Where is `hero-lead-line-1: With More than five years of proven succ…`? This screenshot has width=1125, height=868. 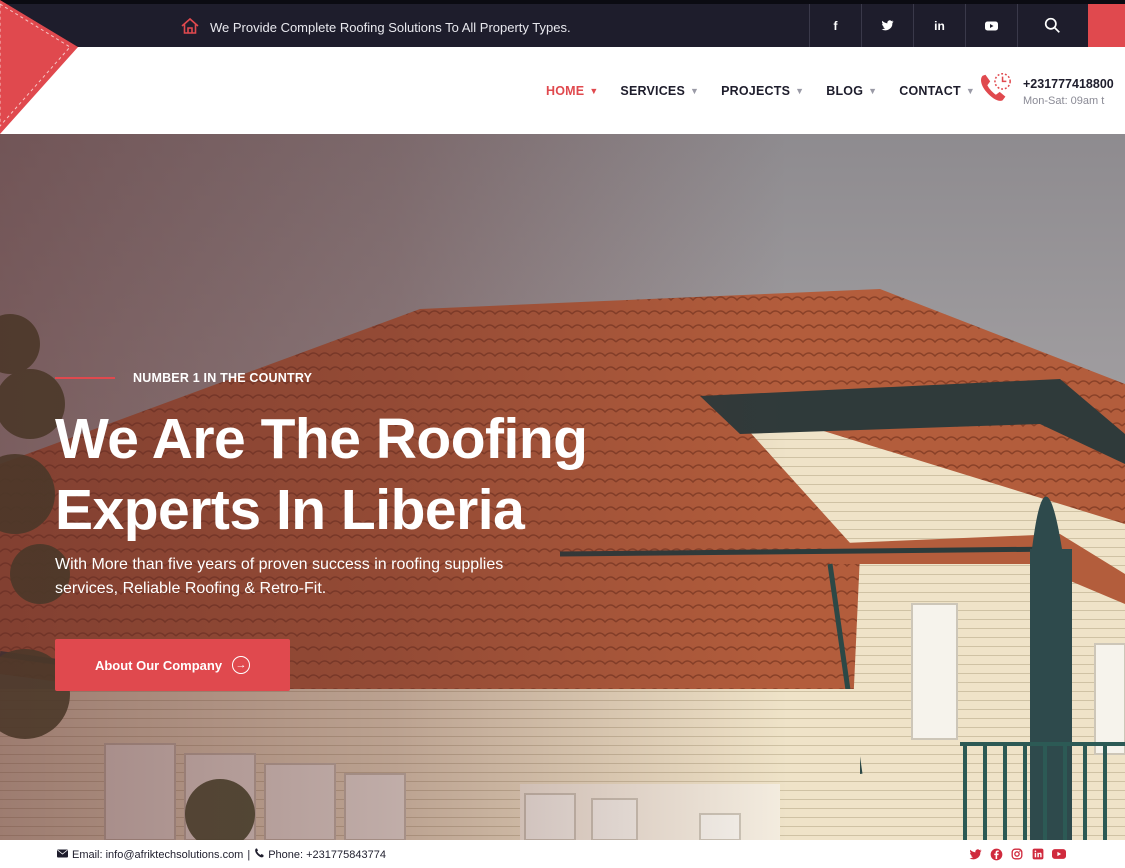
hero-lead-line-1: With More than five years of proven succ… is located at coordinates (279, 564).